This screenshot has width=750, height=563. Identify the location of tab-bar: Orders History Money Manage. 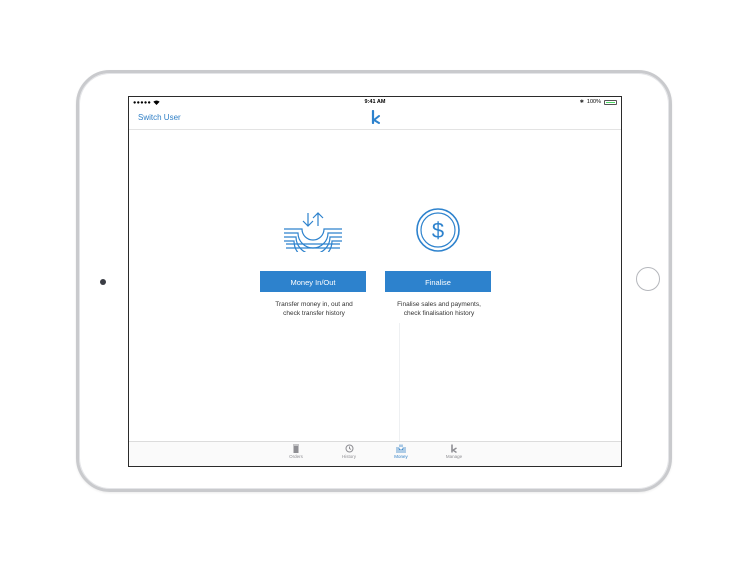
(375, 453).